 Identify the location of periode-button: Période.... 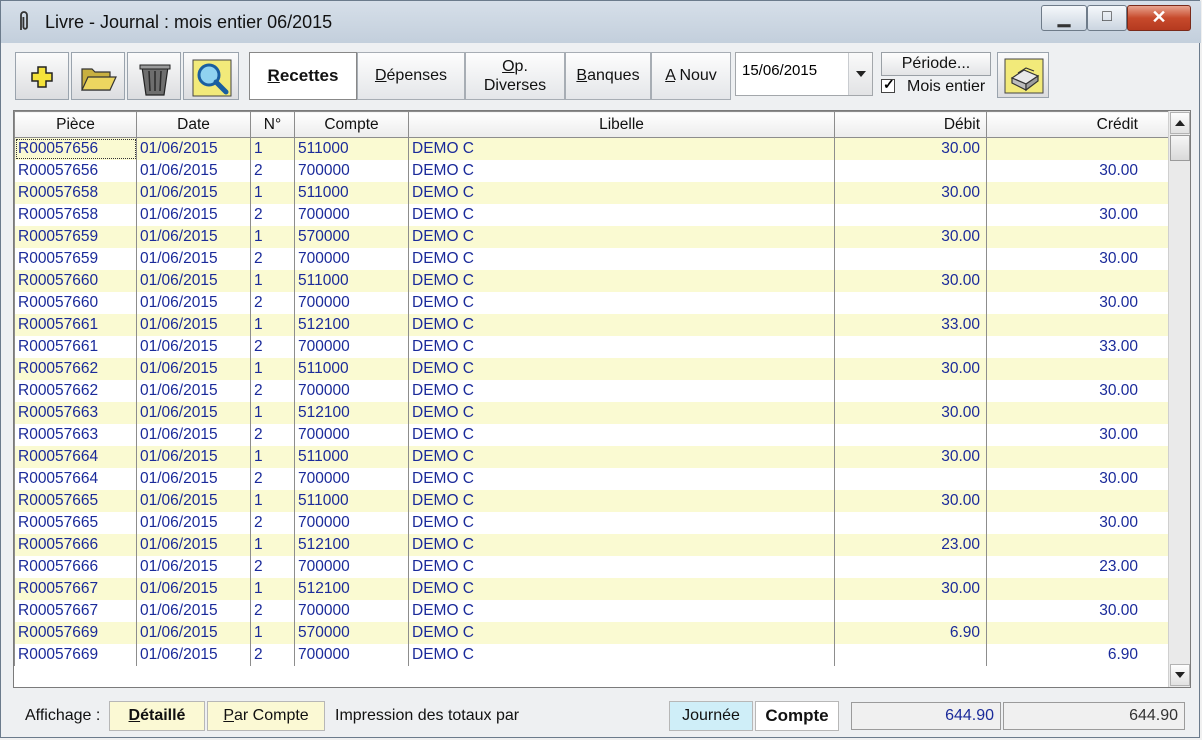
(936, 64).